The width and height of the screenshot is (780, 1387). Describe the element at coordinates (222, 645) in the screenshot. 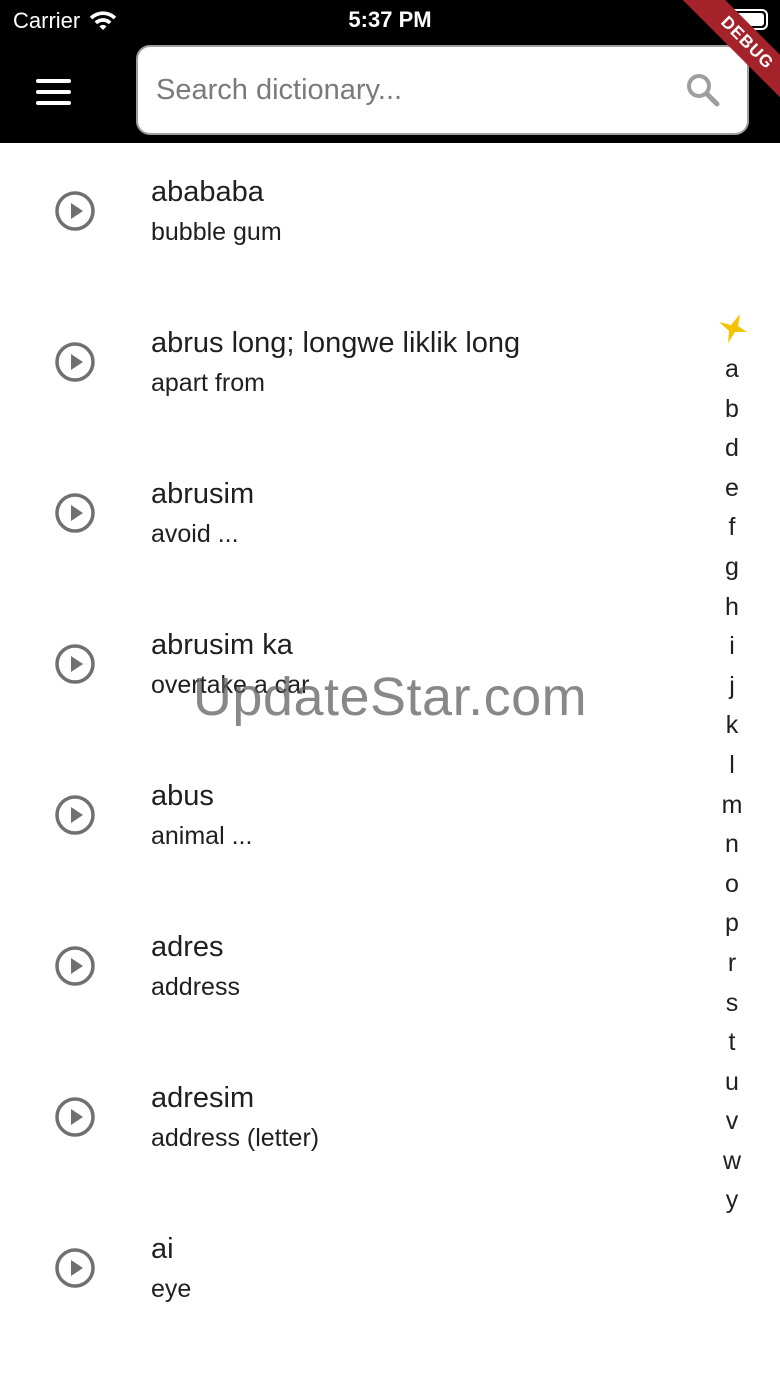

I see `entry-term: abrusim ka` at that location.